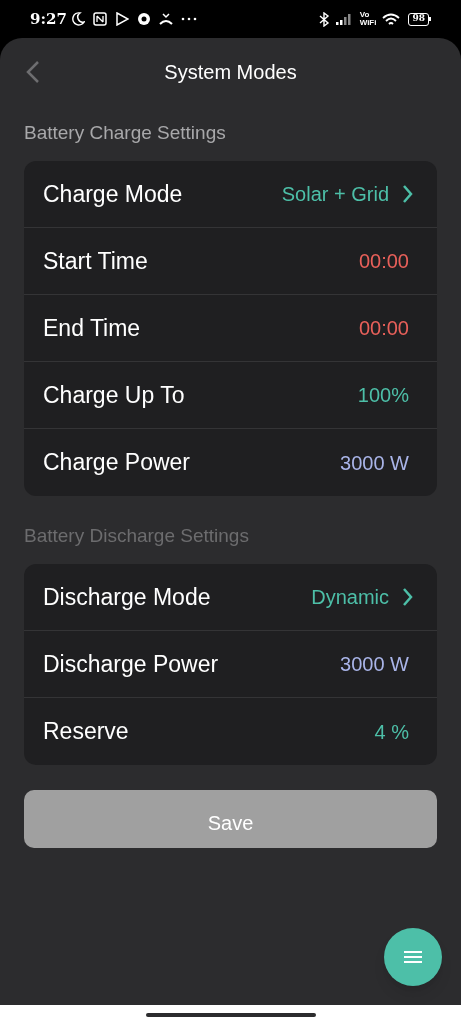  I want to click on battery-indicator: 98, so click(419, 19).